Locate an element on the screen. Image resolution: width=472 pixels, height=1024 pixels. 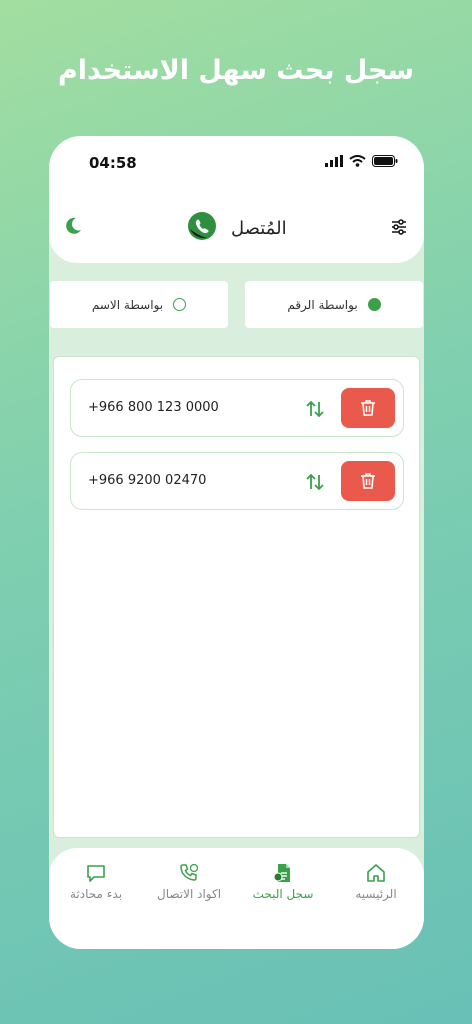
nav-start-chat: بدء محادثة is located at coordinates (96, 881).